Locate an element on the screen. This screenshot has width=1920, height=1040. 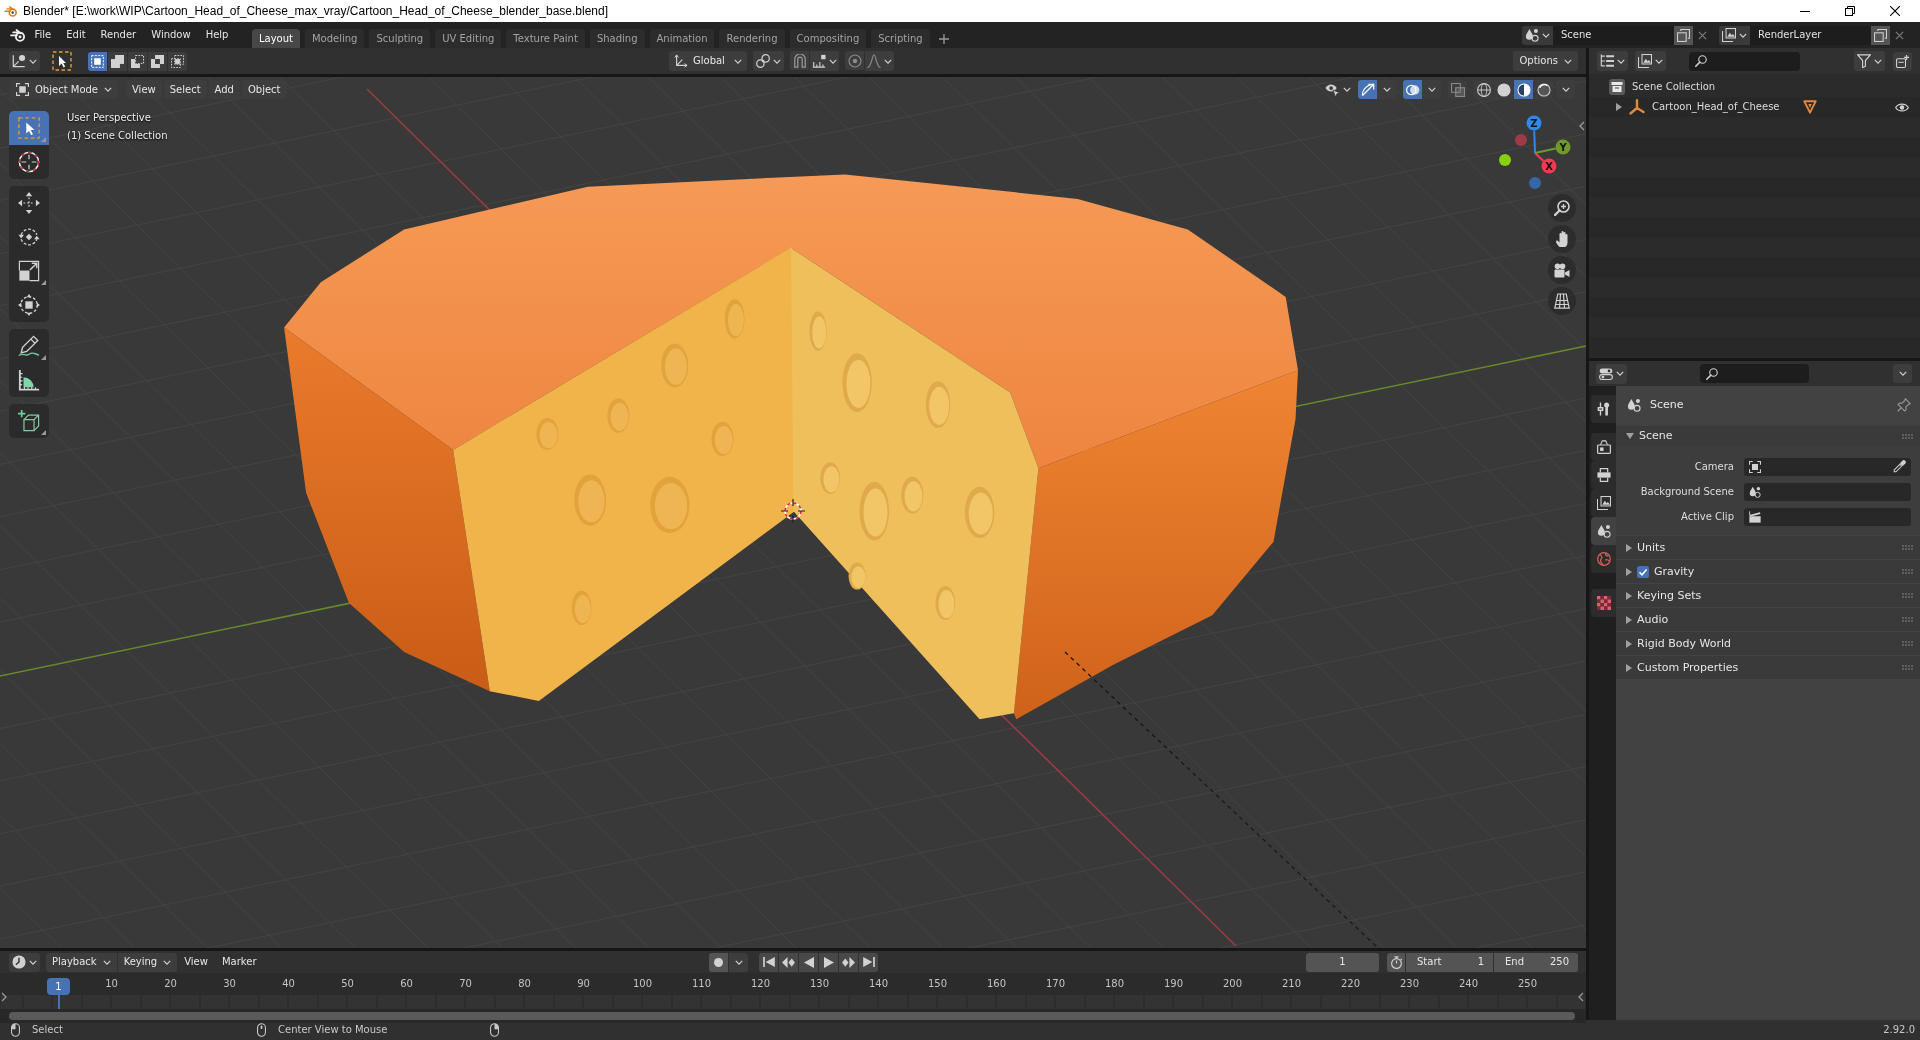
end-frame-field: End 250 is located at coordinates (1536, 962).